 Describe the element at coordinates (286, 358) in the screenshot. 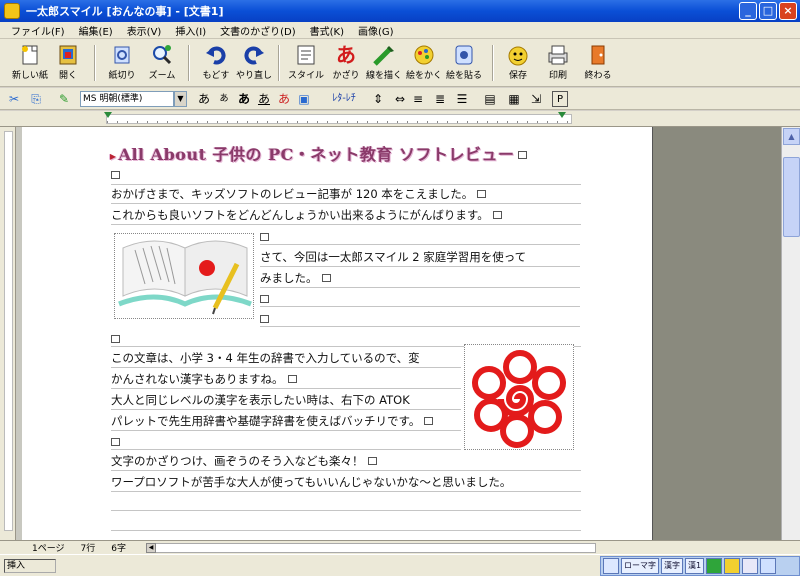

I see `doc-line-5: この文章は、小学 3・4 年生の辞書で入力しているので、変` at that location.